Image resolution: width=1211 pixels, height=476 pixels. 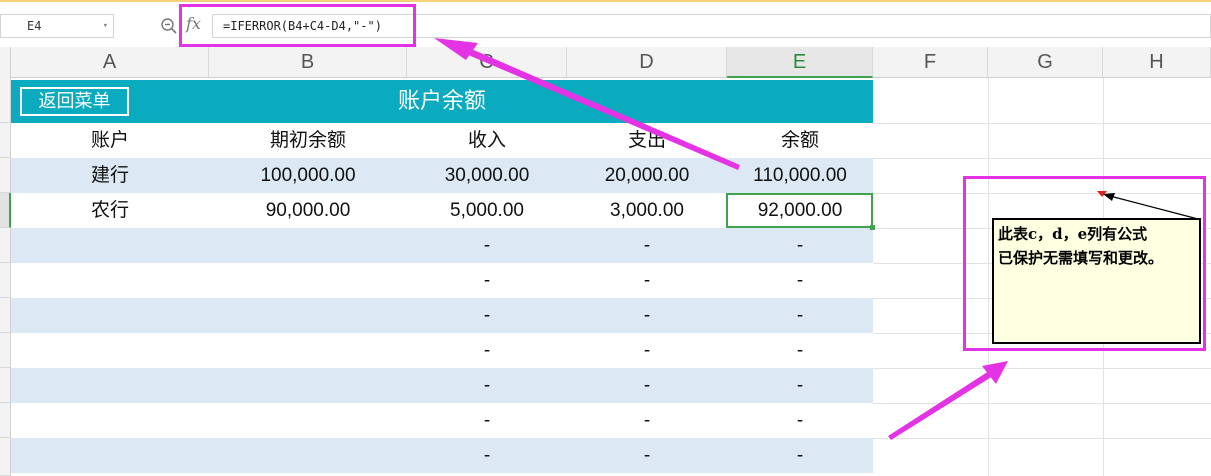 I want to click on pink-arrow-to-formula, so click(x=603, y=109).